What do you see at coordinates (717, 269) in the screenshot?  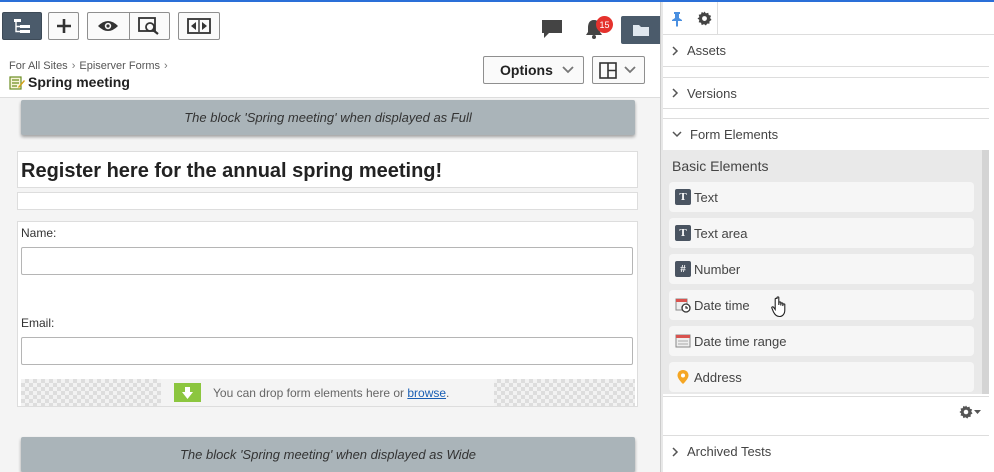 I see `element-label: Number` at bounding box center [717, 269].